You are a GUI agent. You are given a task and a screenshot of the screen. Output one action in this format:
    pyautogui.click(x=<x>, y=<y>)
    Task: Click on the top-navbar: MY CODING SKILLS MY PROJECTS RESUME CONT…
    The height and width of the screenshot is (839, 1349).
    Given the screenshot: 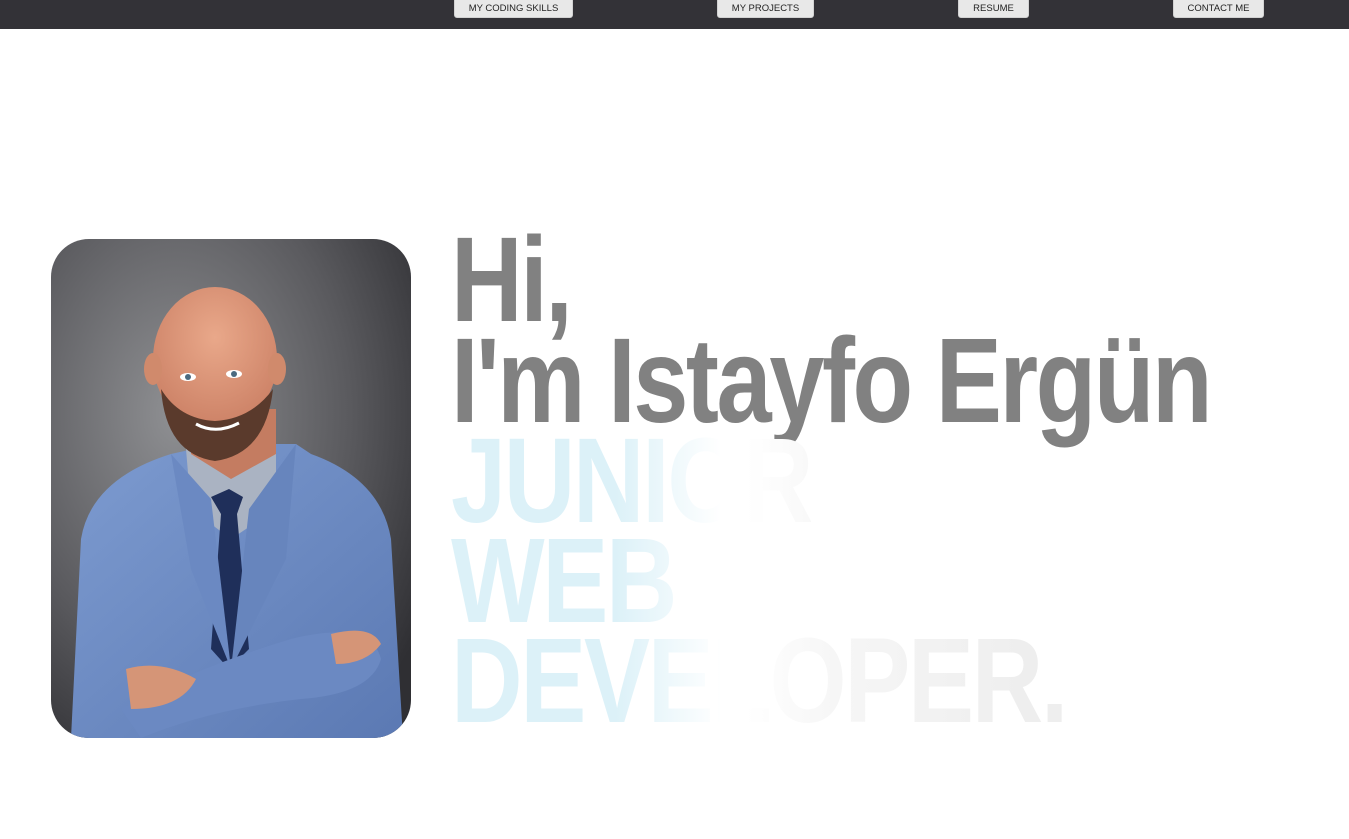 What is the action you would take?
    pyautogui.click(x=674, y=14)
    